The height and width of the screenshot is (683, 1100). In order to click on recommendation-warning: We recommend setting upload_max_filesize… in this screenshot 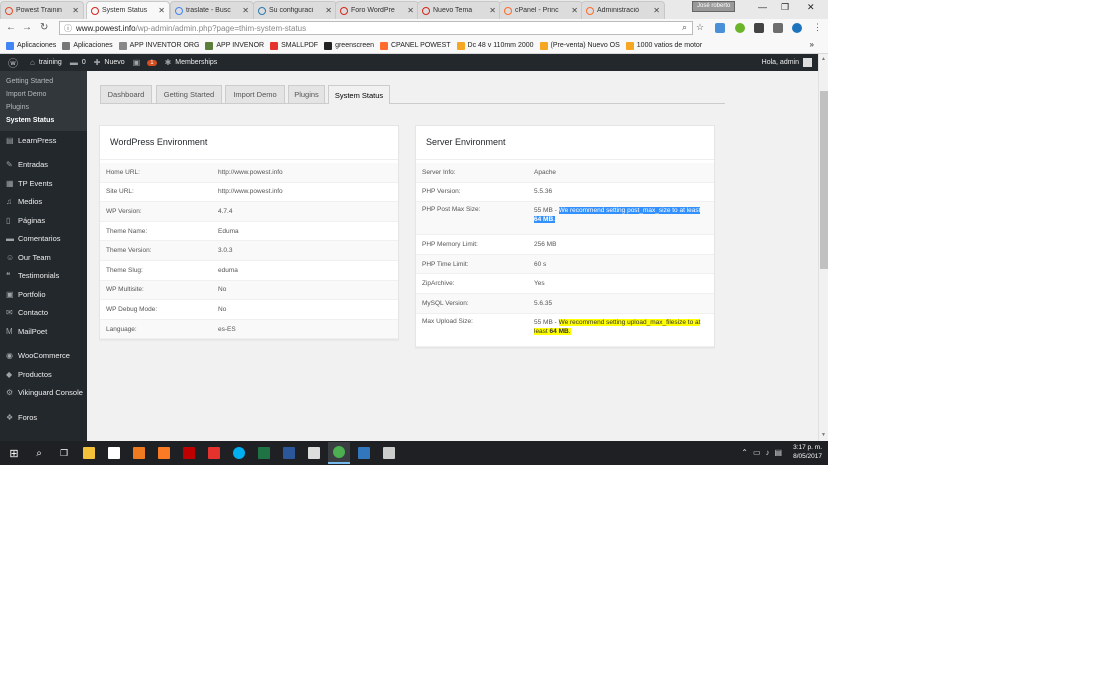, I will do `click(617, 326)`.